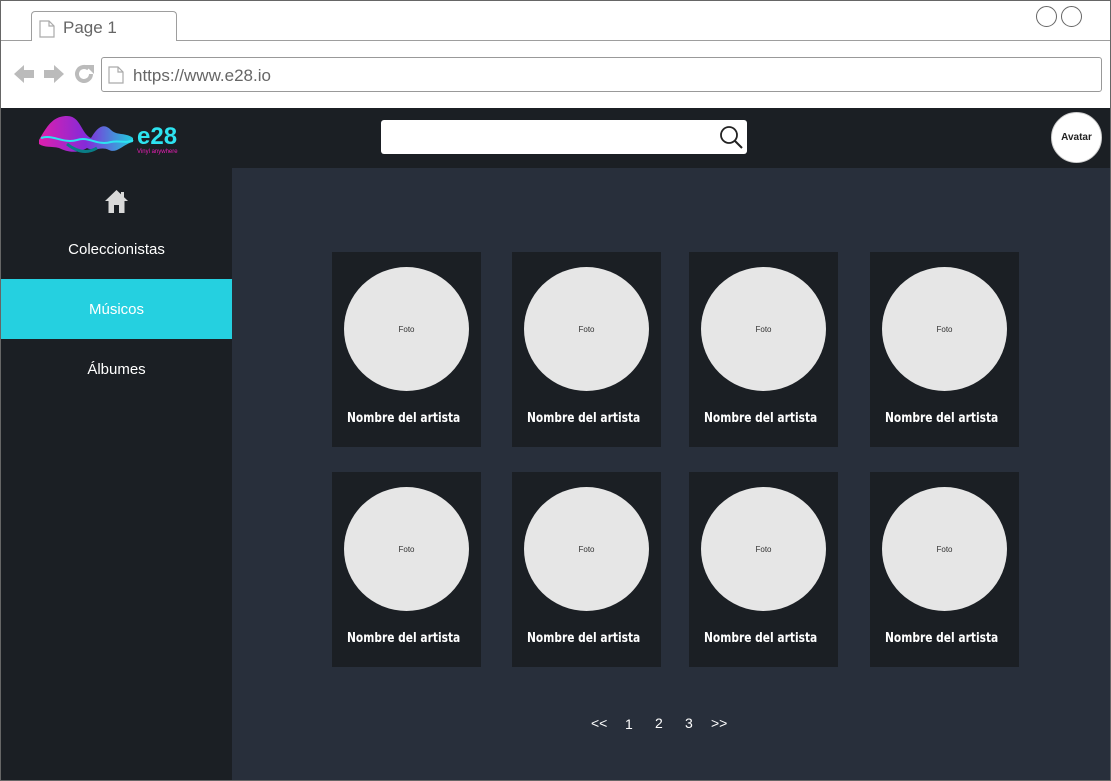  What do you see at coordinates (564, 137) in the screenshot?
I see `search-input` at bounding box center [564, 137].